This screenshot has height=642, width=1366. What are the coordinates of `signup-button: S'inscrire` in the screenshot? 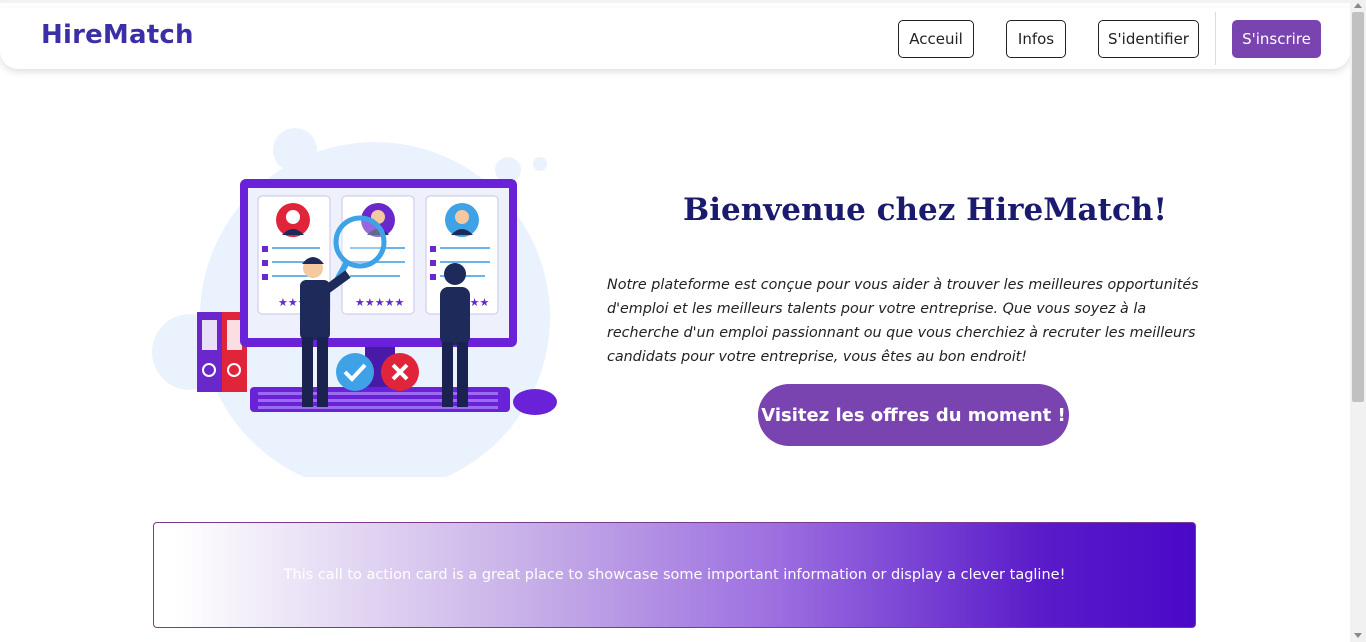 It's located at (1276, 39).